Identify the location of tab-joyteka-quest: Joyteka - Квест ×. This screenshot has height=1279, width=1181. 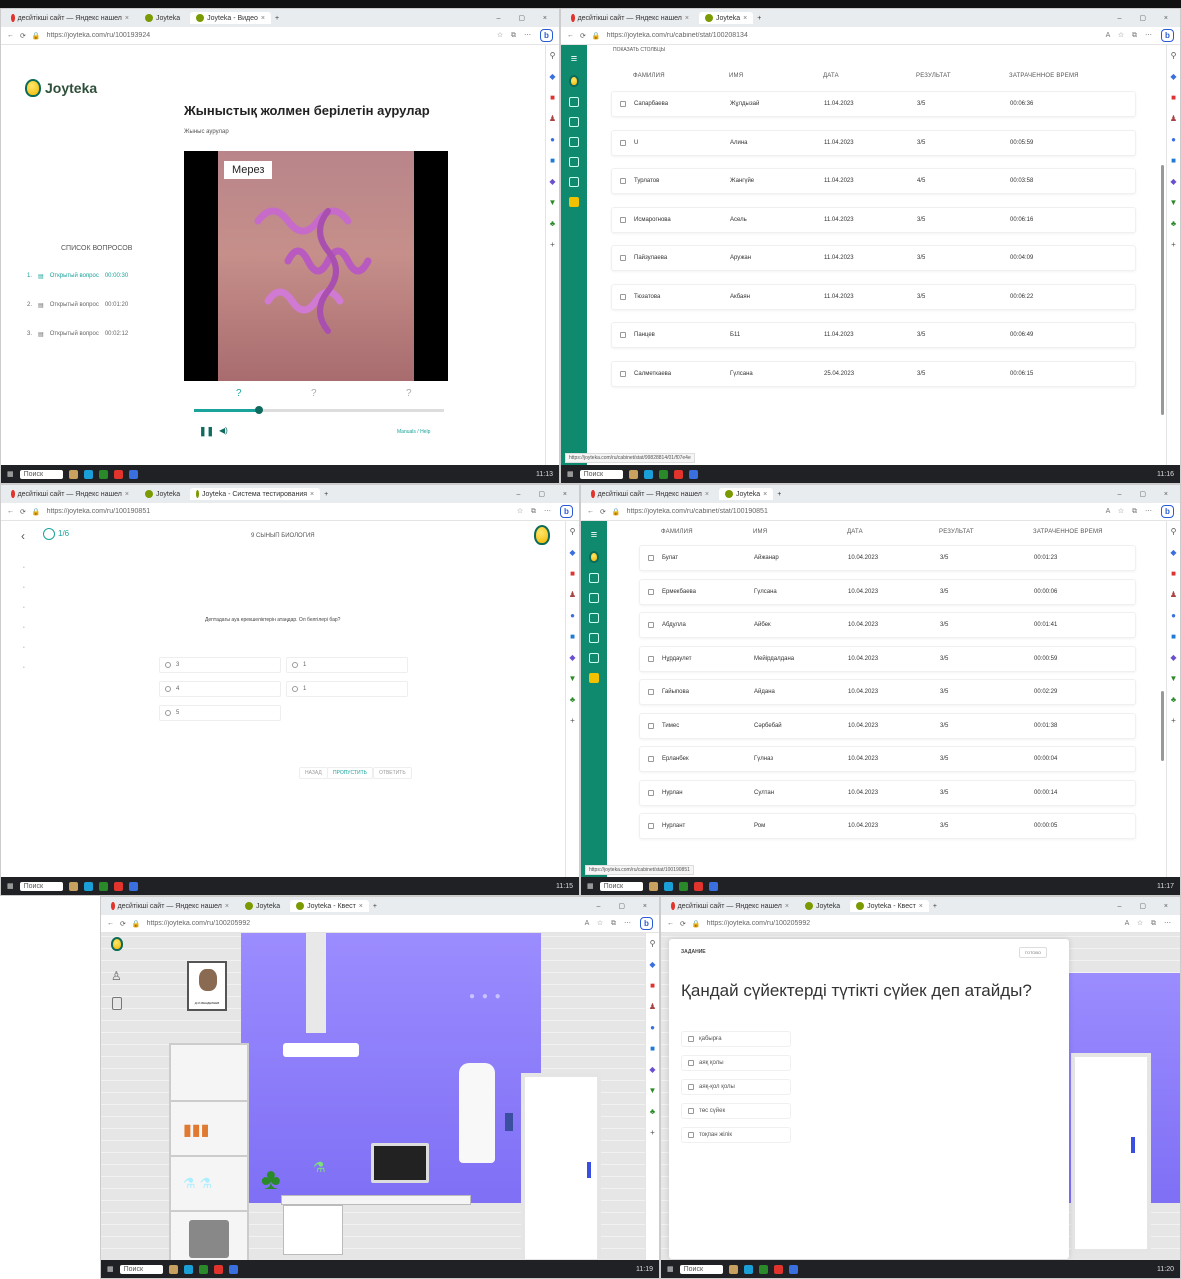
(889, 906).